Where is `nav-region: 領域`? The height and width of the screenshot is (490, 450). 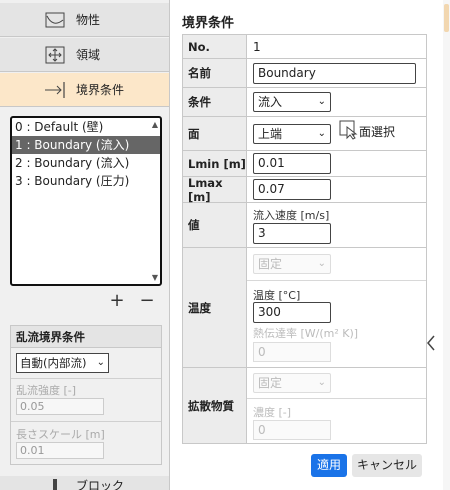 nav-region: 領域 is located at coordinates (84, 55).